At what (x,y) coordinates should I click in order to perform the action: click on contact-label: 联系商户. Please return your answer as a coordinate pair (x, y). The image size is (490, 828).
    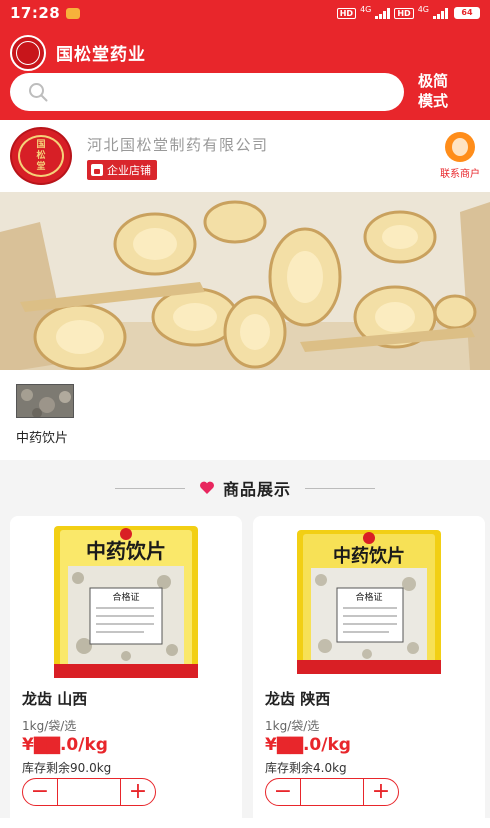
    Looking at the image, I should click on (460, 174).